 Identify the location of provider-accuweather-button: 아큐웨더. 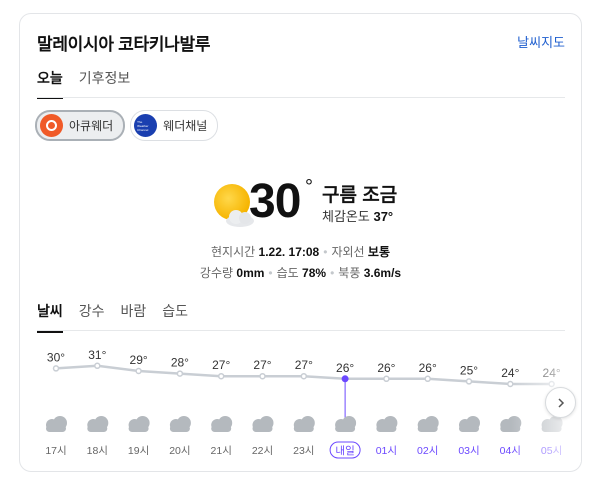
(80, 125).